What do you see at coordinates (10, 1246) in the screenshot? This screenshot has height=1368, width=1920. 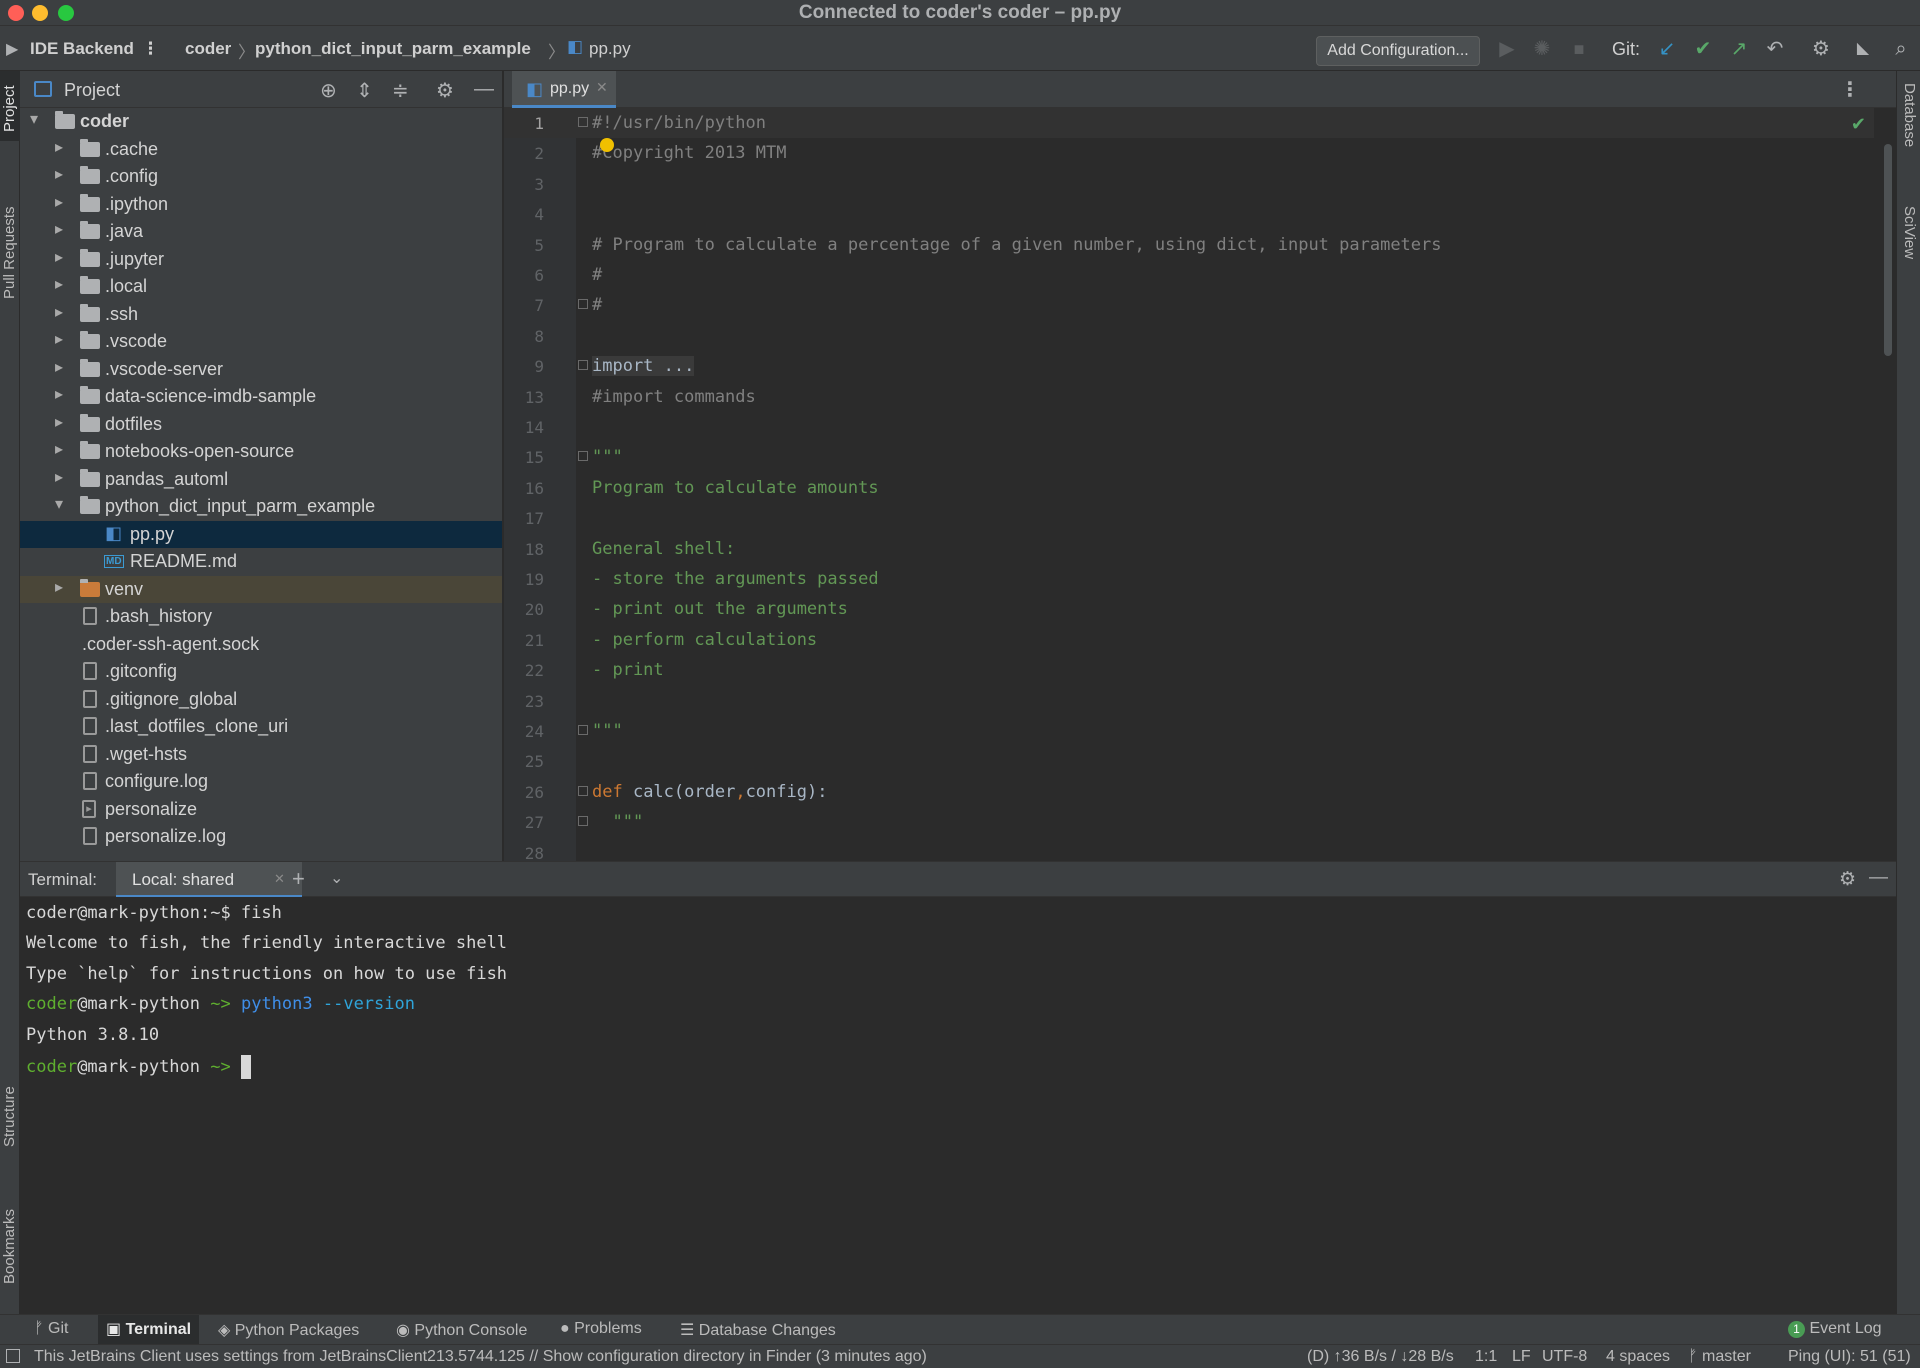 I see `tab-bookmarks: Bookmarks` at bounding box center [10, 1246].